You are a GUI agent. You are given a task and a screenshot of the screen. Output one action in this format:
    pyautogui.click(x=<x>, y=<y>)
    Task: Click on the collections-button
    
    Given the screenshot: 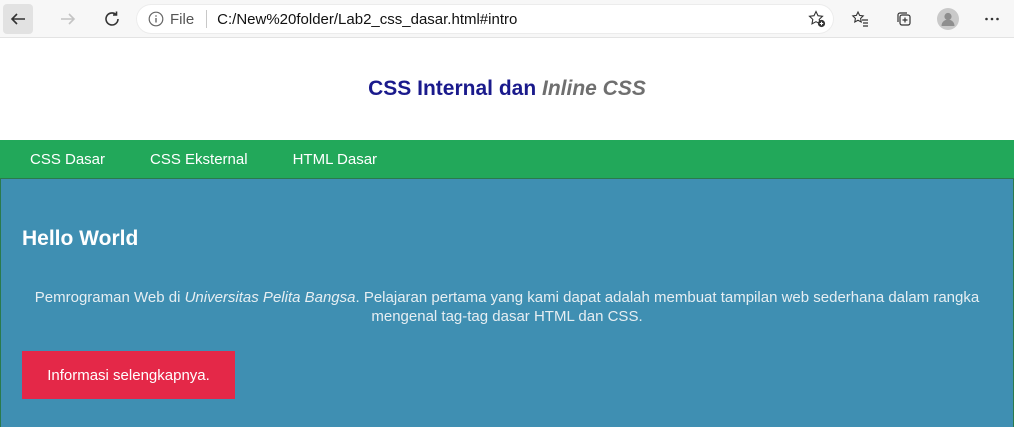 What is the action you would take?
    pyautogui.click(x=904, y=19)
    